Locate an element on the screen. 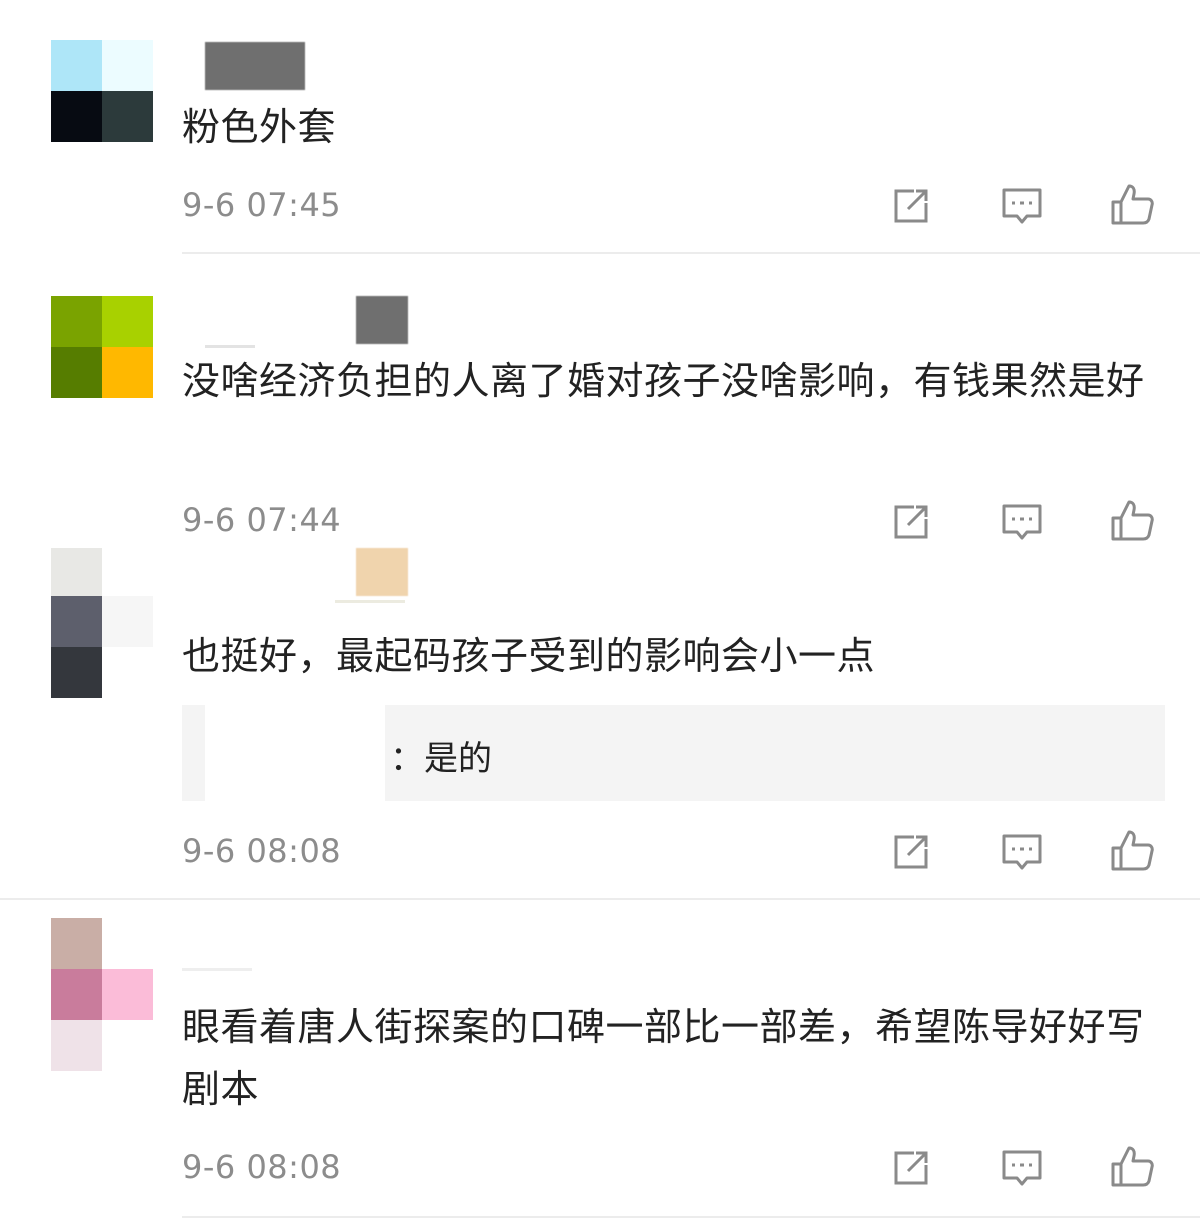 This screenshot has width=1200, height=1224. comment-time: 9-6 07:44 is located at coordinates (262, 520).